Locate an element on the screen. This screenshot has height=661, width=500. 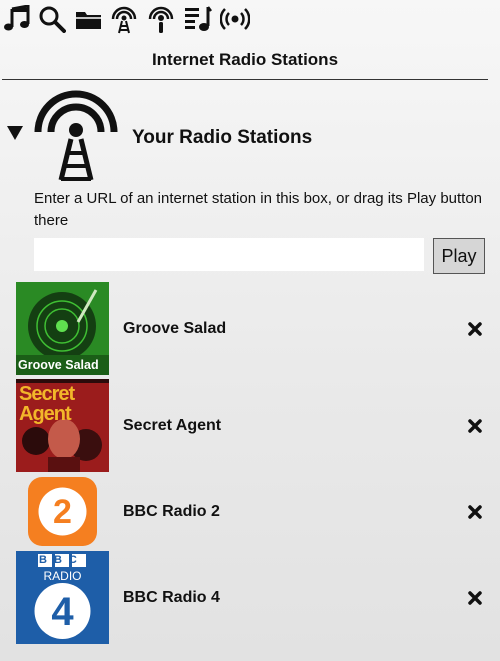
station-artwork: BBC RADIO 4 is located at coordinates (62, 597).